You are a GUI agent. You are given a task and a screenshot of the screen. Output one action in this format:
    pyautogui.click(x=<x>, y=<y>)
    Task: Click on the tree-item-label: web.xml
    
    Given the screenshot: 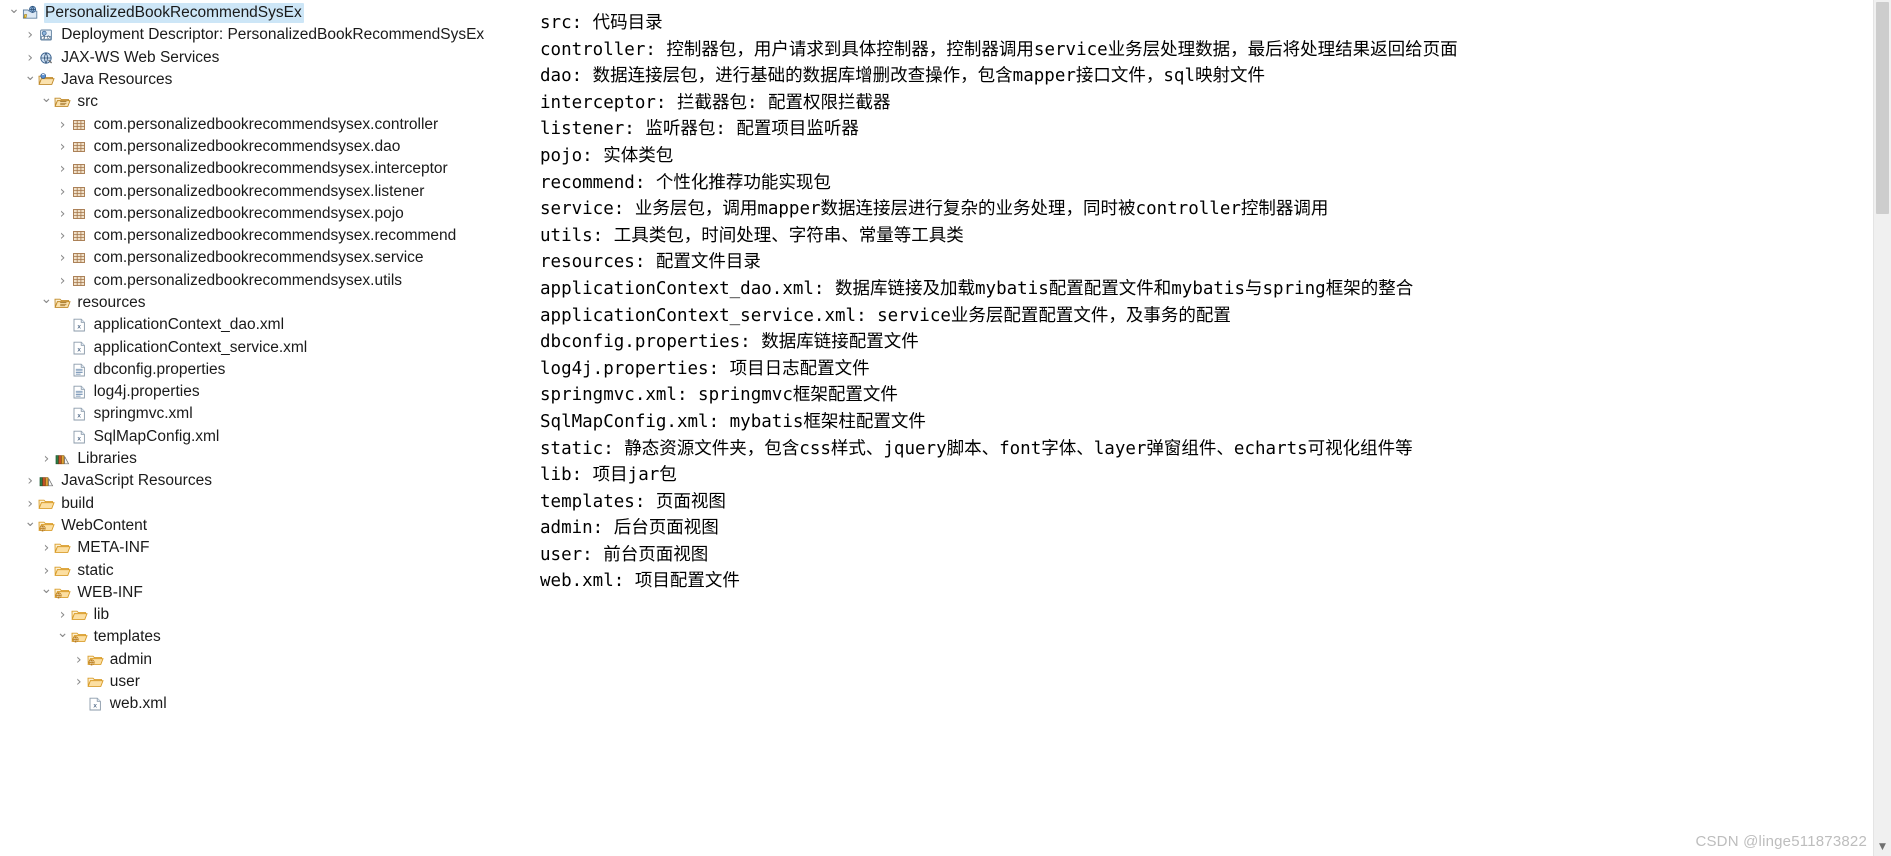 What is the action you would take?
    pyautogui.click(x=138, y=704)
    